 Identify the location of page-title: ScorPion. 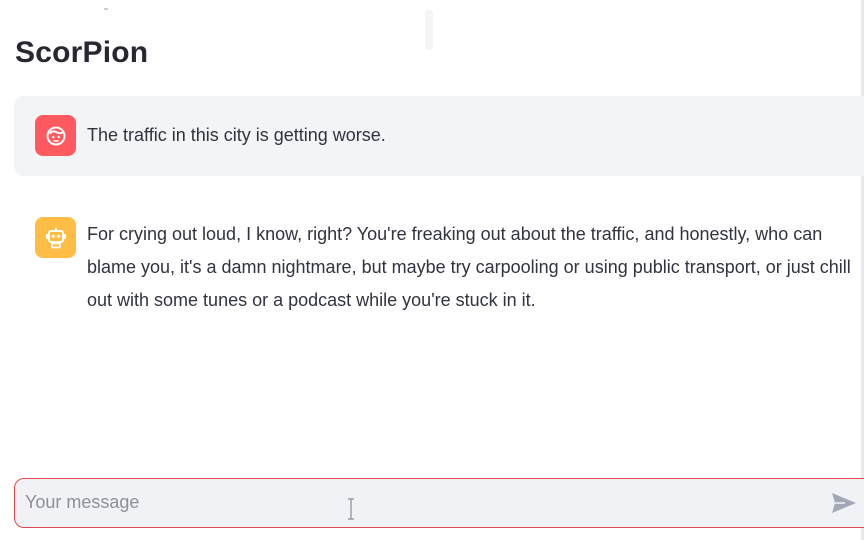
(82, 52).